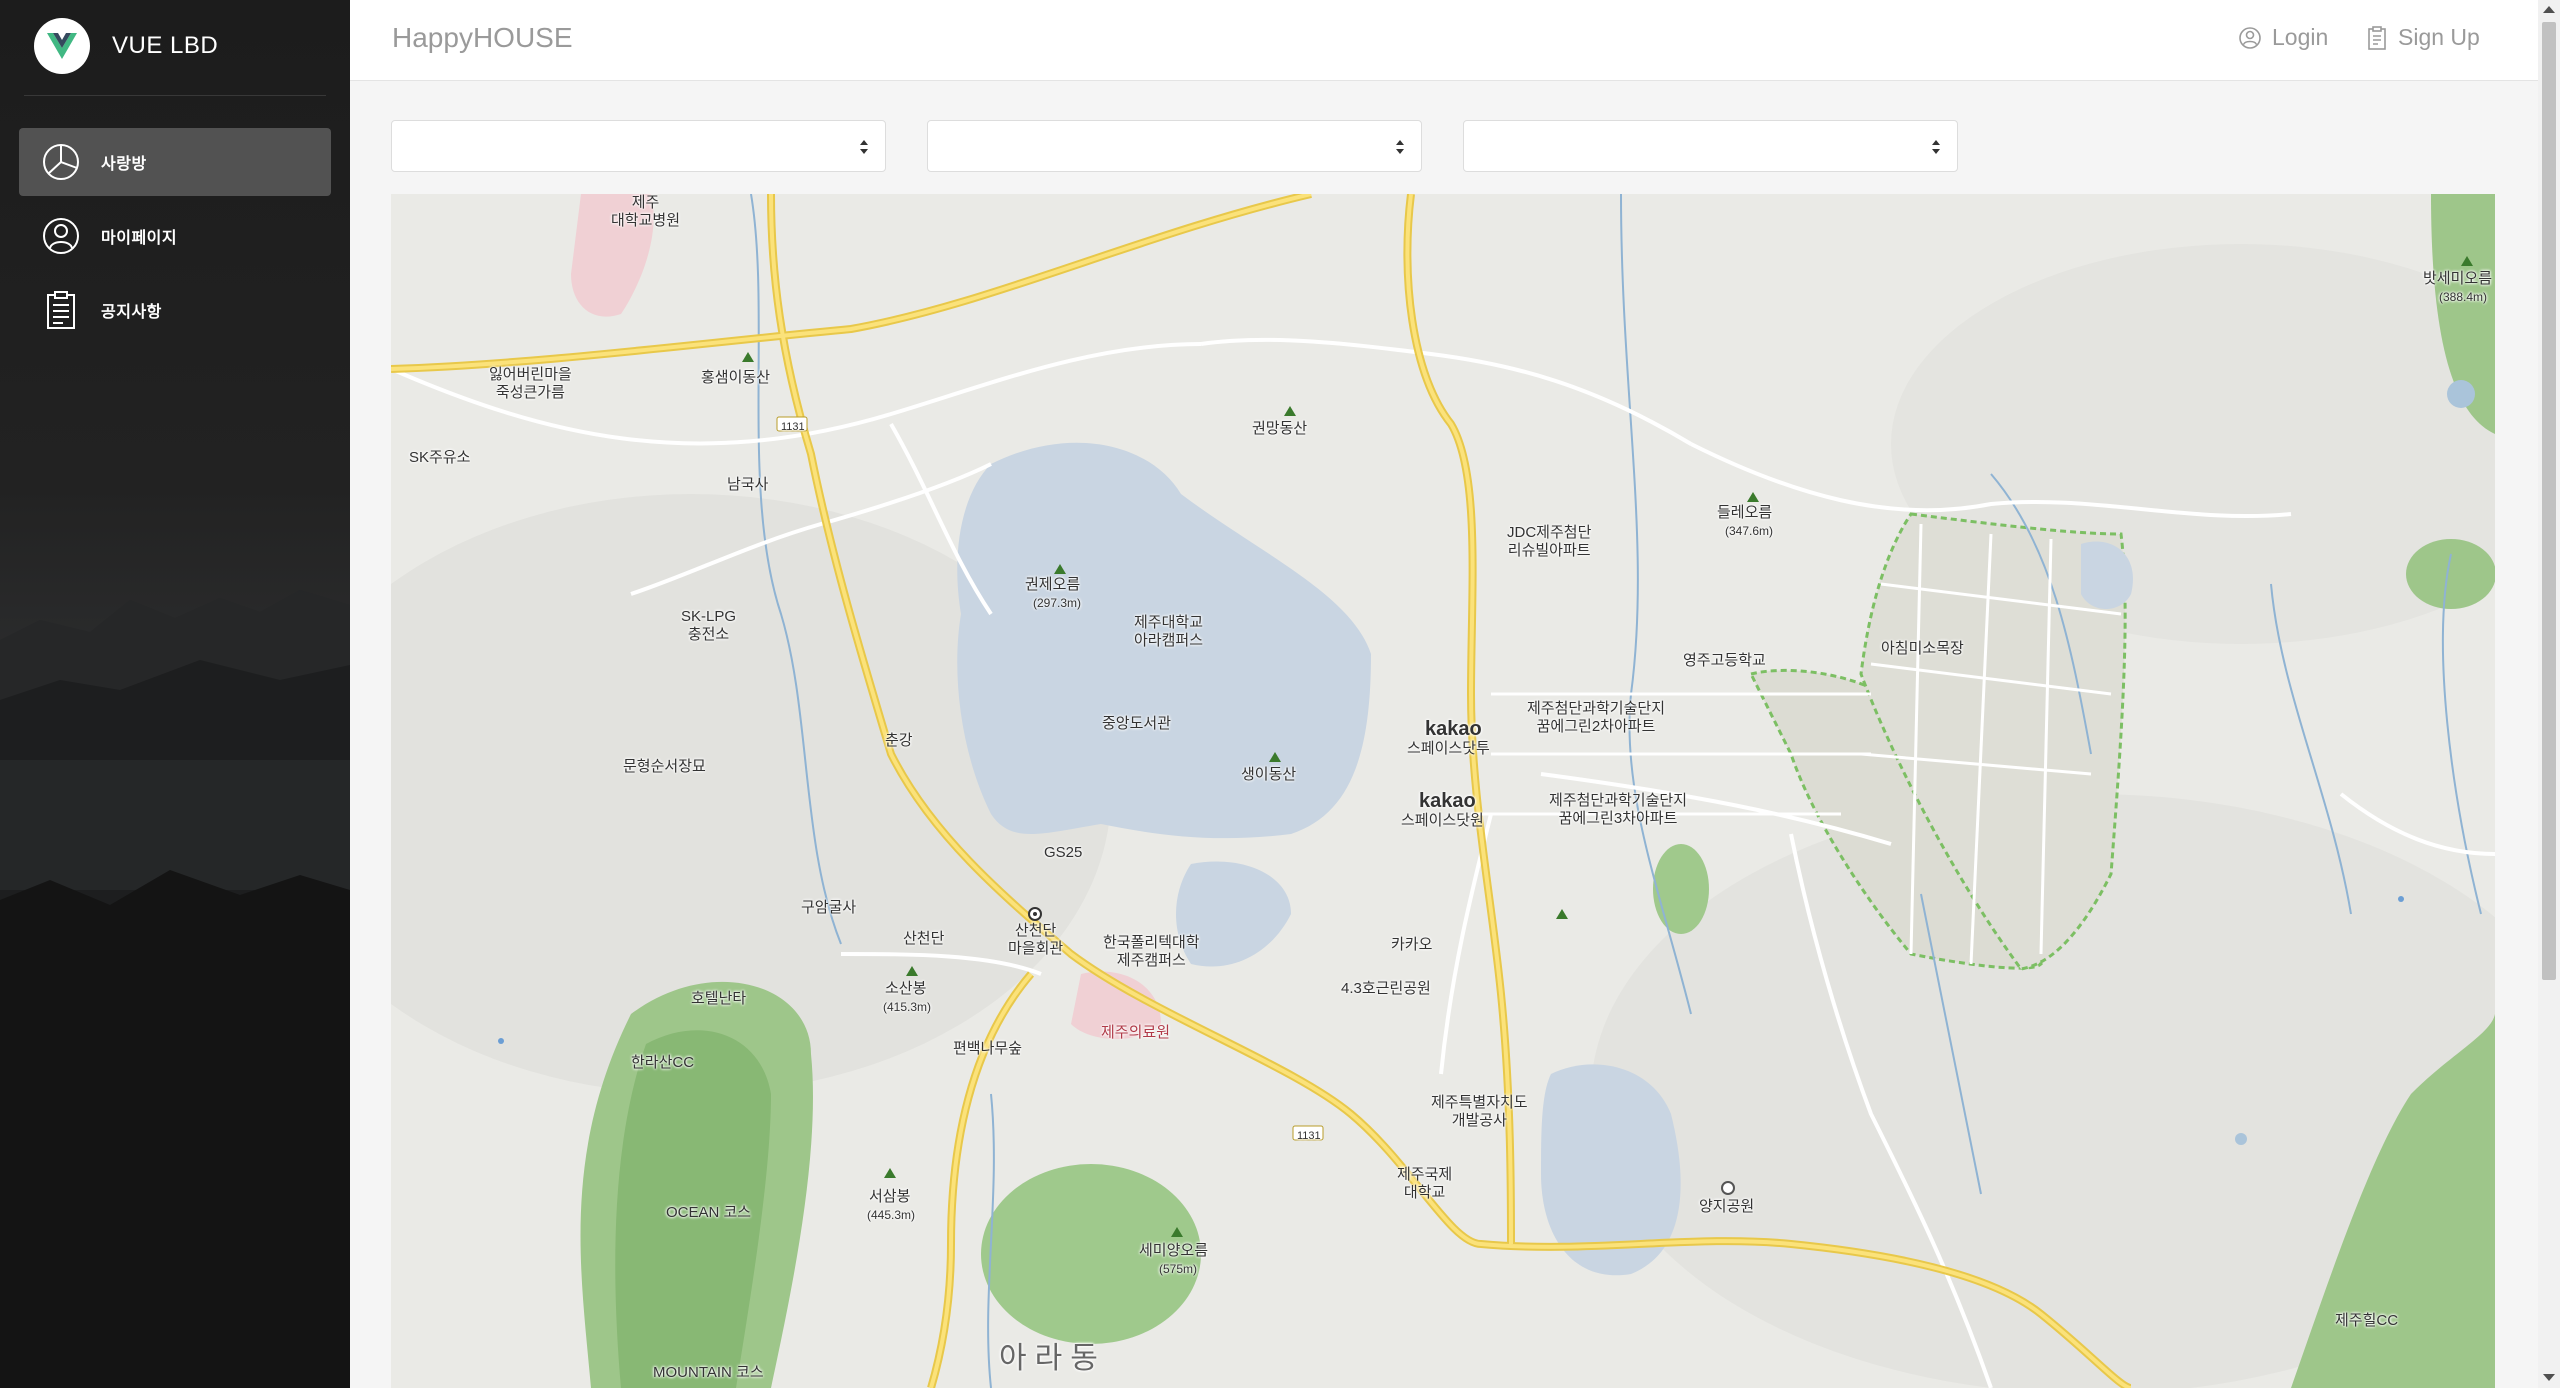  What do you see at coordinates (1596, 717) in the screenshot?
I see `map-label-dream-green-2: 제주첨단과학기술단지 꿈에그린2차아파트` at bounding box center [1596, 717].